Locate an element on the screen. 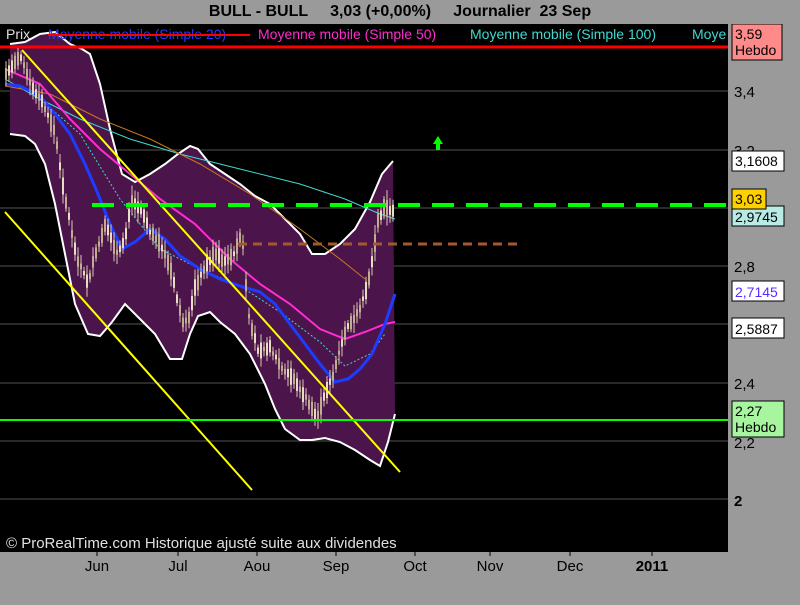 The image size is (800, 605). legend-sma100: Moyenne mobile (Simple 100) is located at coordinates (563, 34).